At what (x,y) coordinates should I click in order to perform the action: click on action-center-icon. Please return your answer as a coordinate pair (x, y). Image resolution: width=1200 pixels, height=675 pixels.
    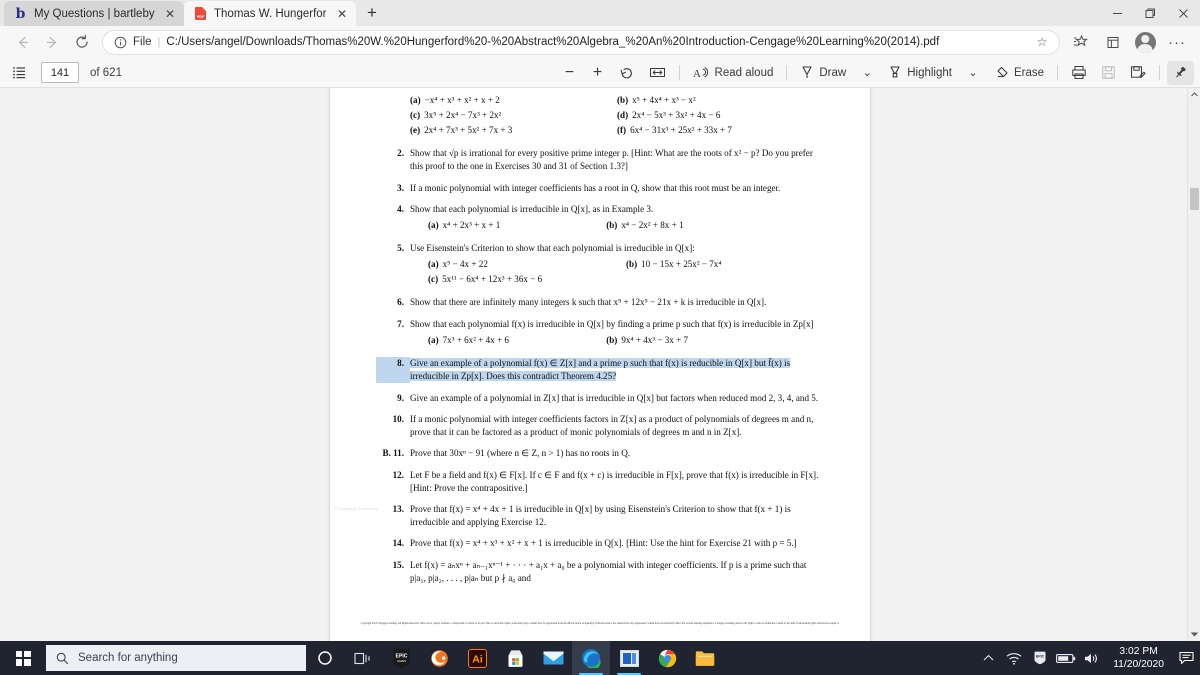
    Looking at the image, I should click on (1186, 658).